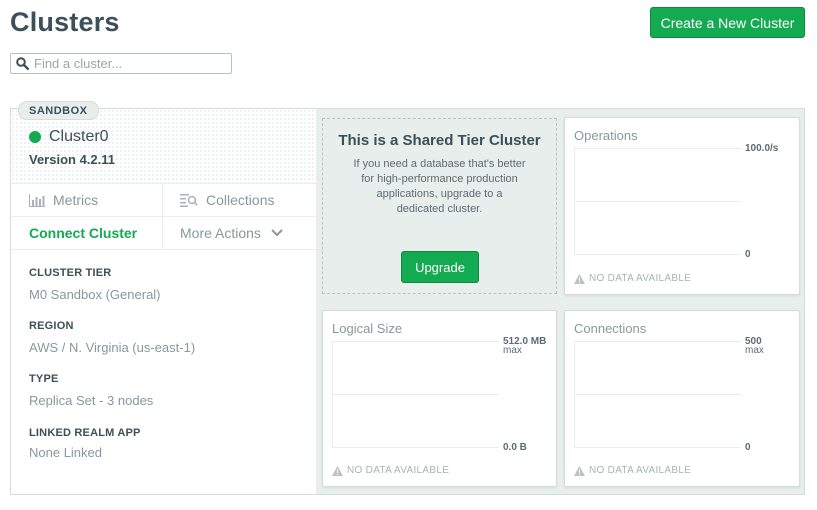 This screenshot has width=817, height=510. I want to click on collections-link: Collections, so click(239, 200).